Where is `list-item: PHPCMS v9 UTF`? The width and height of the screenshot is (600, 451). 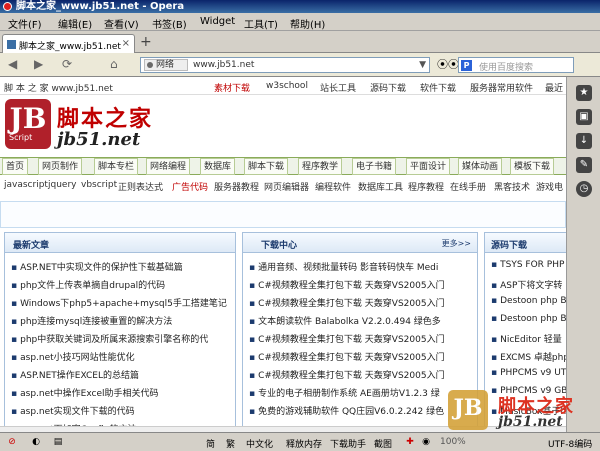 list-item: PHPCMS v9 UTF is located at coordinates (525, 373).